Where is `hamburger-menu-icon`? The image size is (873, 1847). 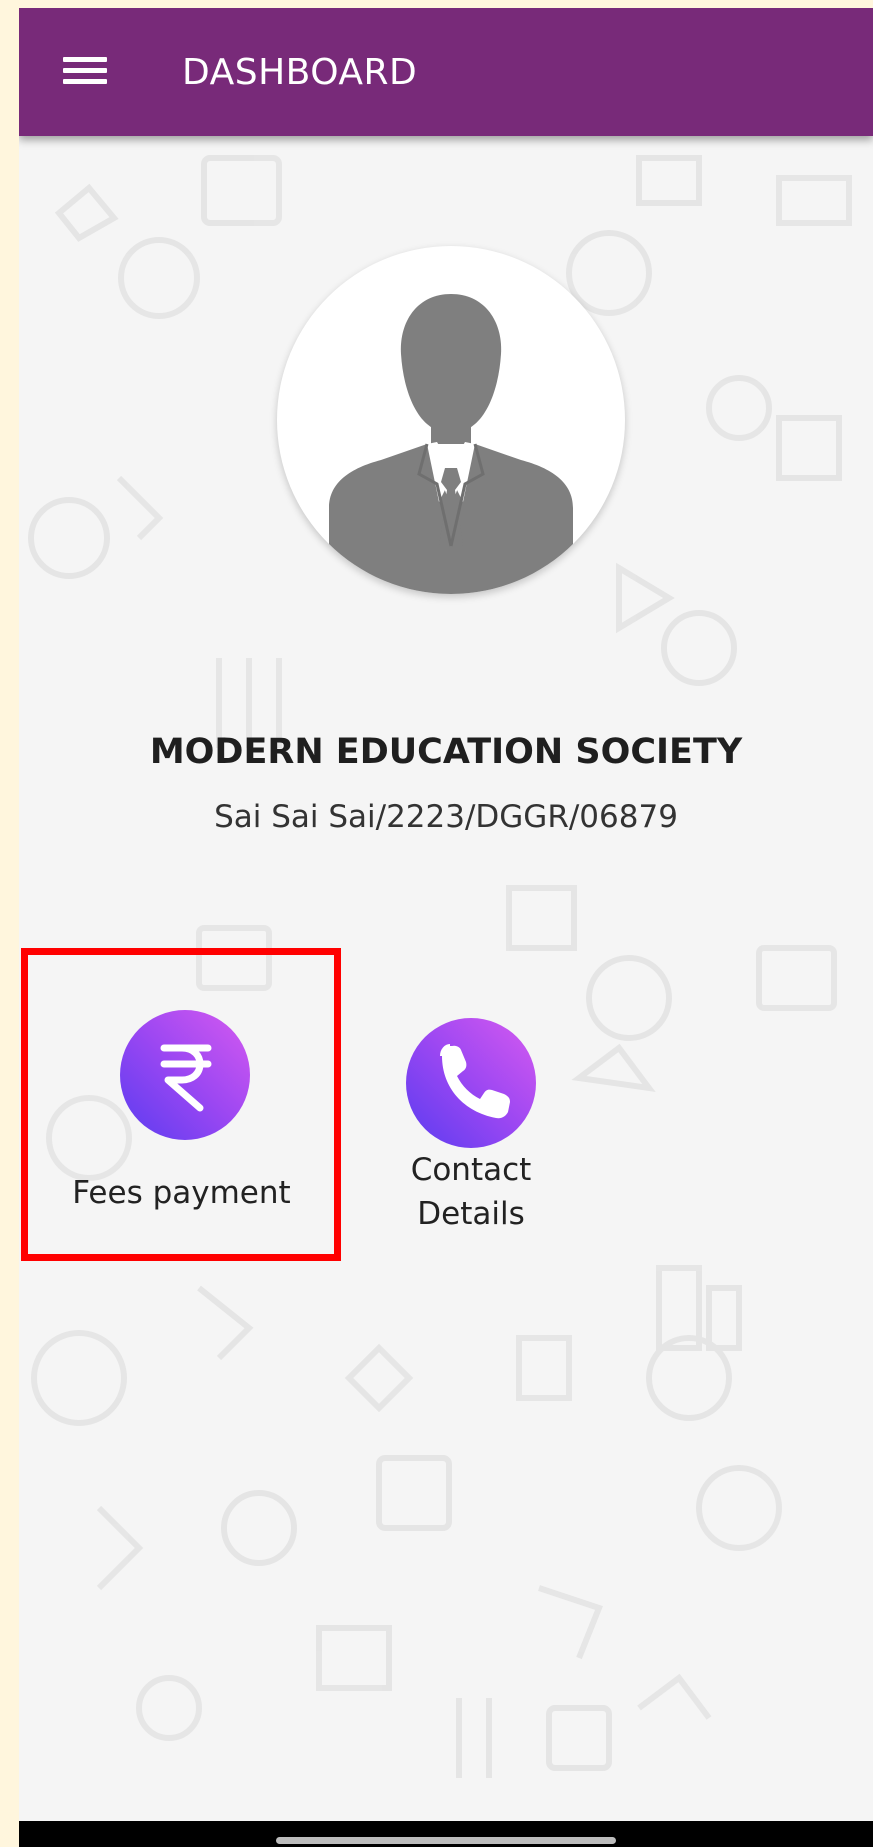
hamburger-menu-icon is located at coordinates (85, 71).